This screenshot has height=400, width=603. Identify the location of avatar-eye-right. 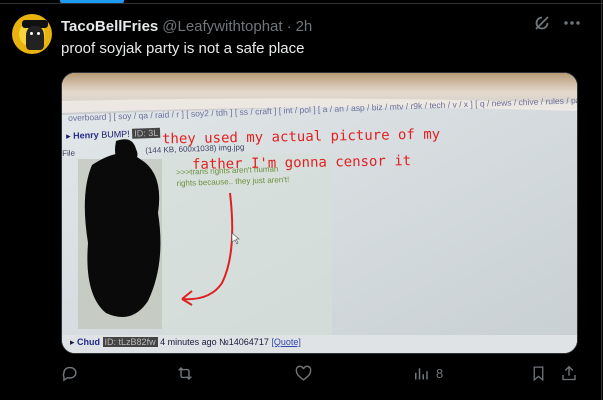
(38, 33).